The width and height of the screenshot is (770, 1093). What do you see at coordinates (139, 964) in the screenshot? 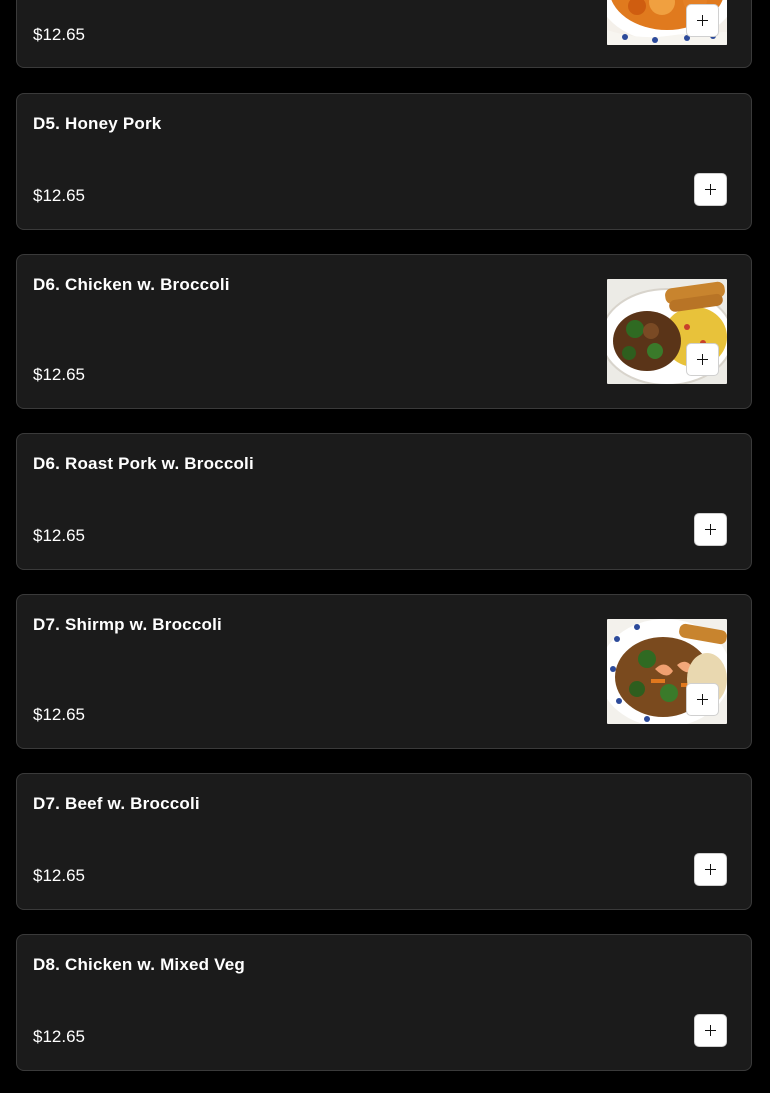
I see `menu-item-name: D8. Chicken w. Mixed Veg` at bounding box center [139, 964].